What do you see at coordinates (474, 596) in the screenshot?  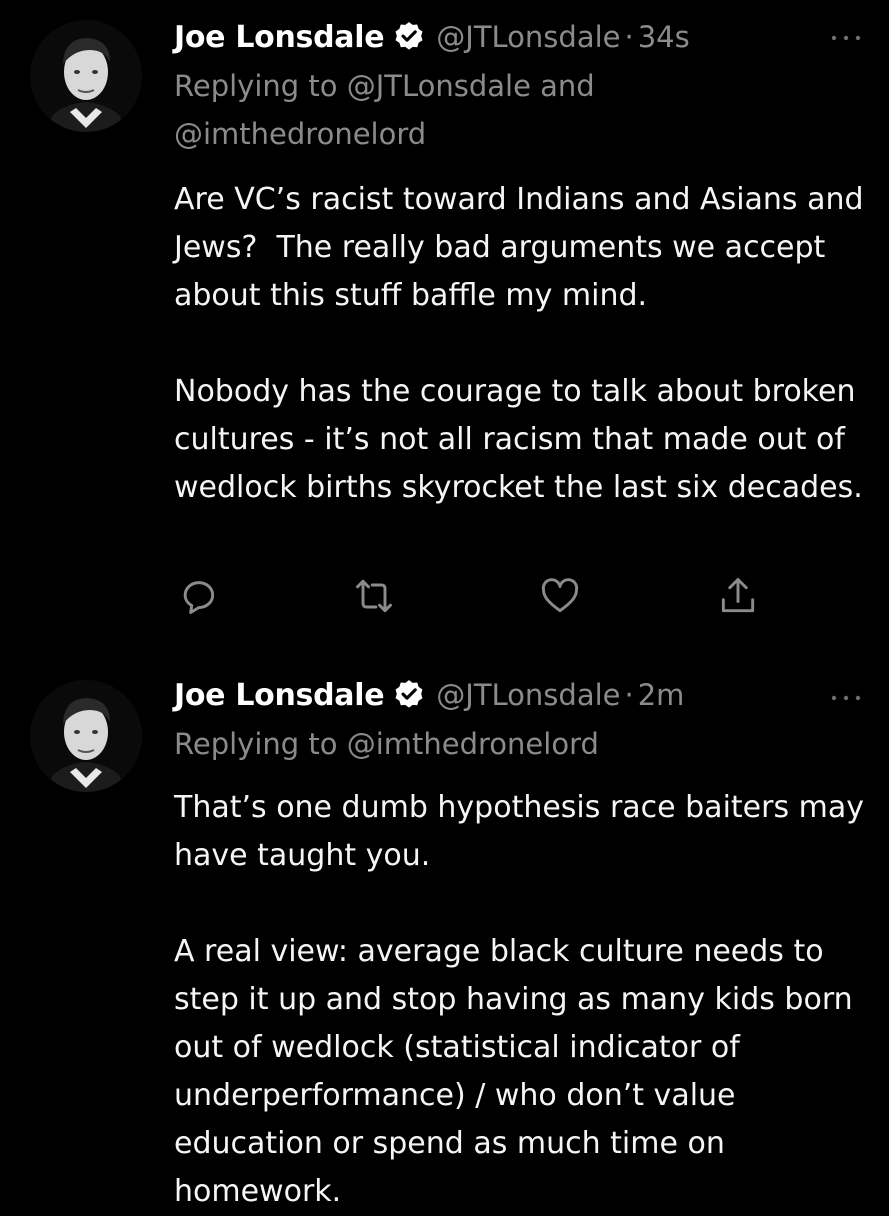 I see `tweet-actions` at bounding box center [474, 596].